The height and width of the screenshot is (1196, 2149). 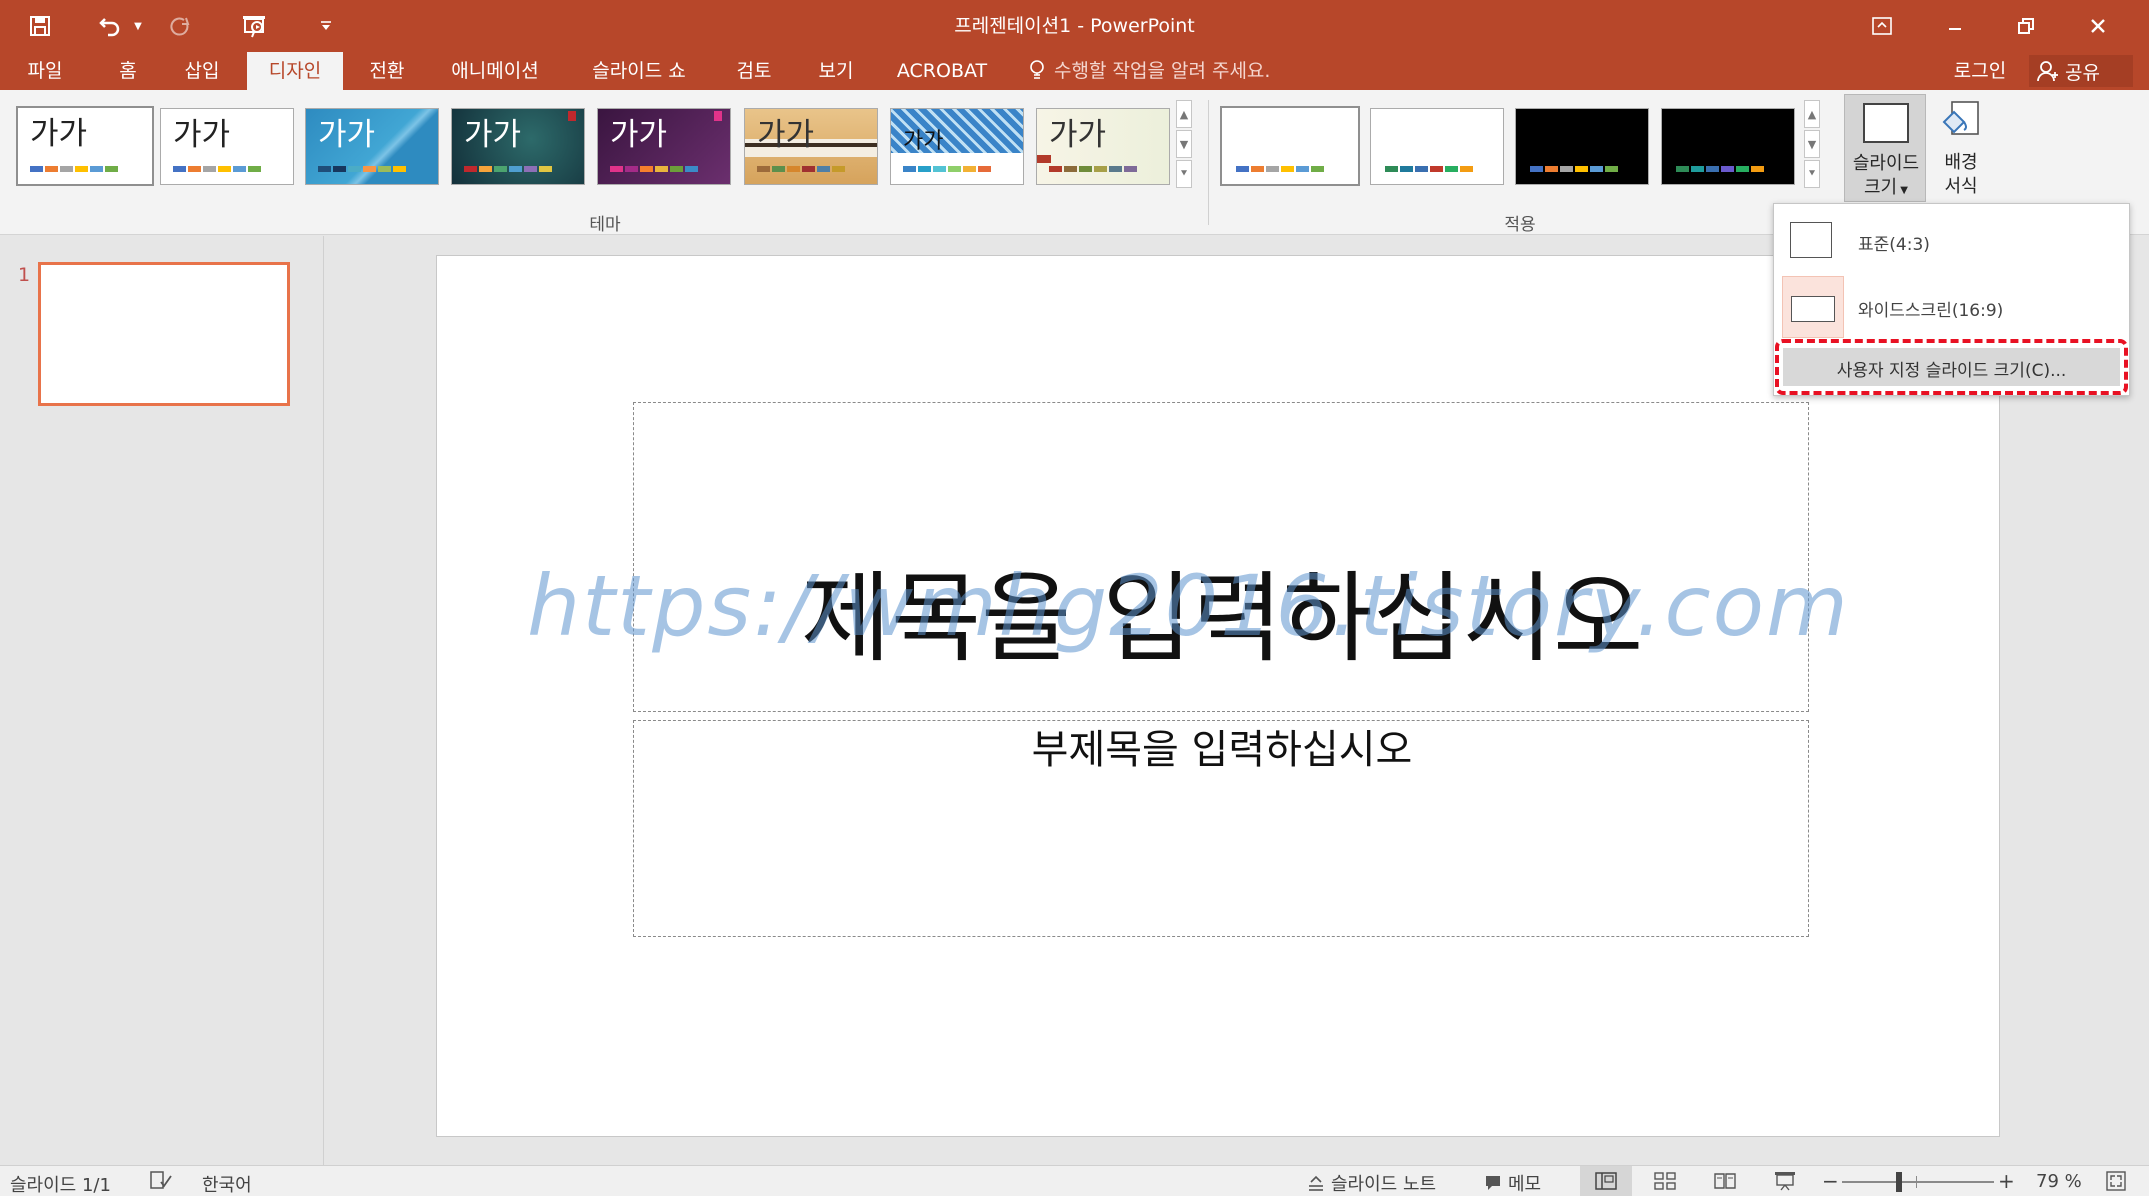 I want to click on tab-transitions: 전환, so click(x=387, y=71).